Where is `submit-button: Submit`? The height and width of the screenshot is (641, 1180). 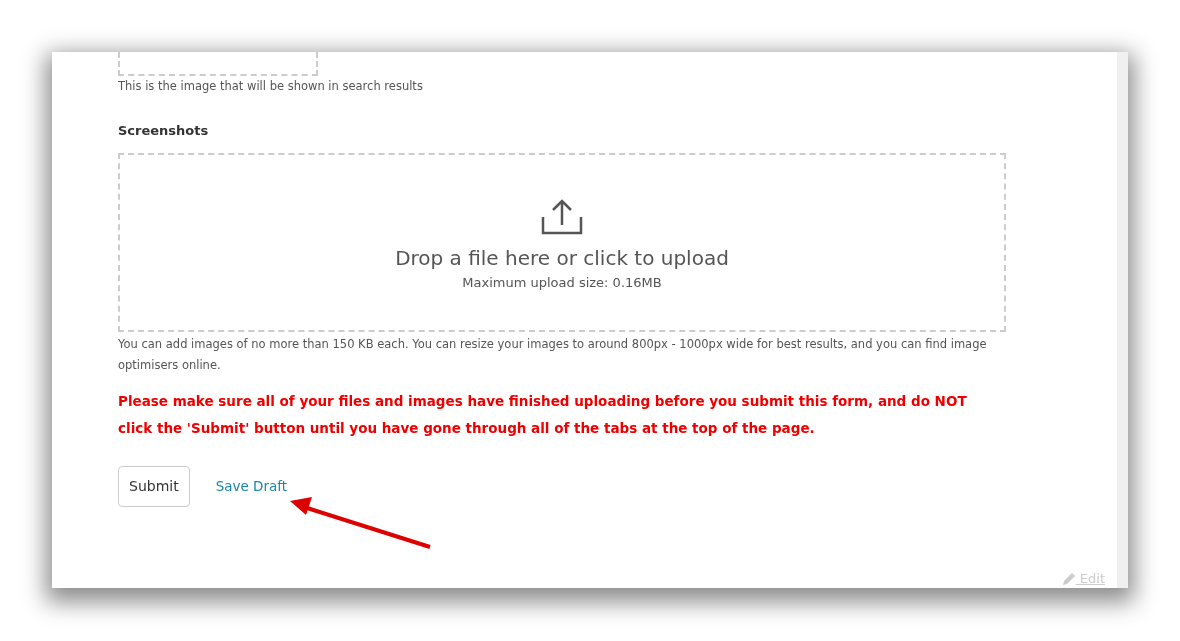
submit-button: Submit is located at coordinates (154, 486).